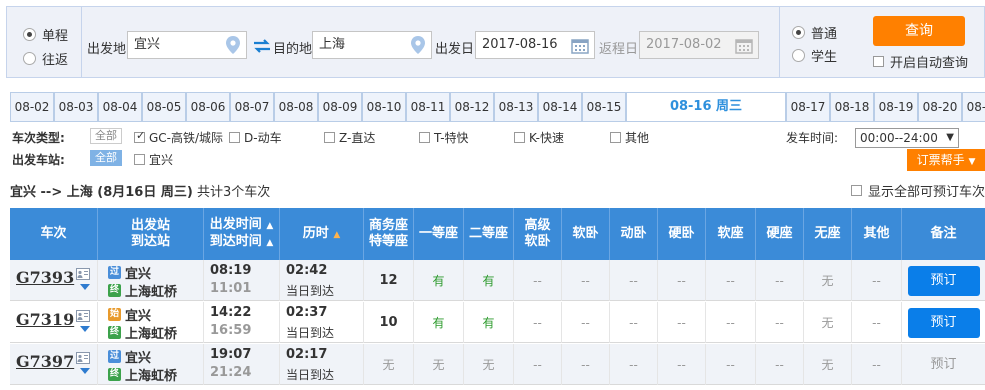  Describe the element at coordinates (389, 322) in the screenshot. I see `seat-availability: 10` at that location.